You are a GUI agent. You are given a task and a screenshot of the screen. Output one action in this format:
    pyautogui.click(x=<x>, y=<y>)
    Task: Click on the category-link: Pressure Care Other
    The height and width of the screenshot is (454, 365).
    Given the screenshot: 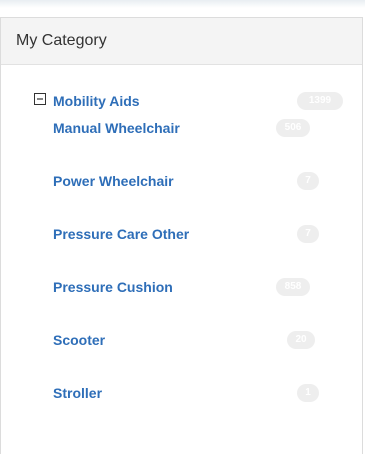 What is the action you would take?
    pyautogui.click(x=121, y=234)
    